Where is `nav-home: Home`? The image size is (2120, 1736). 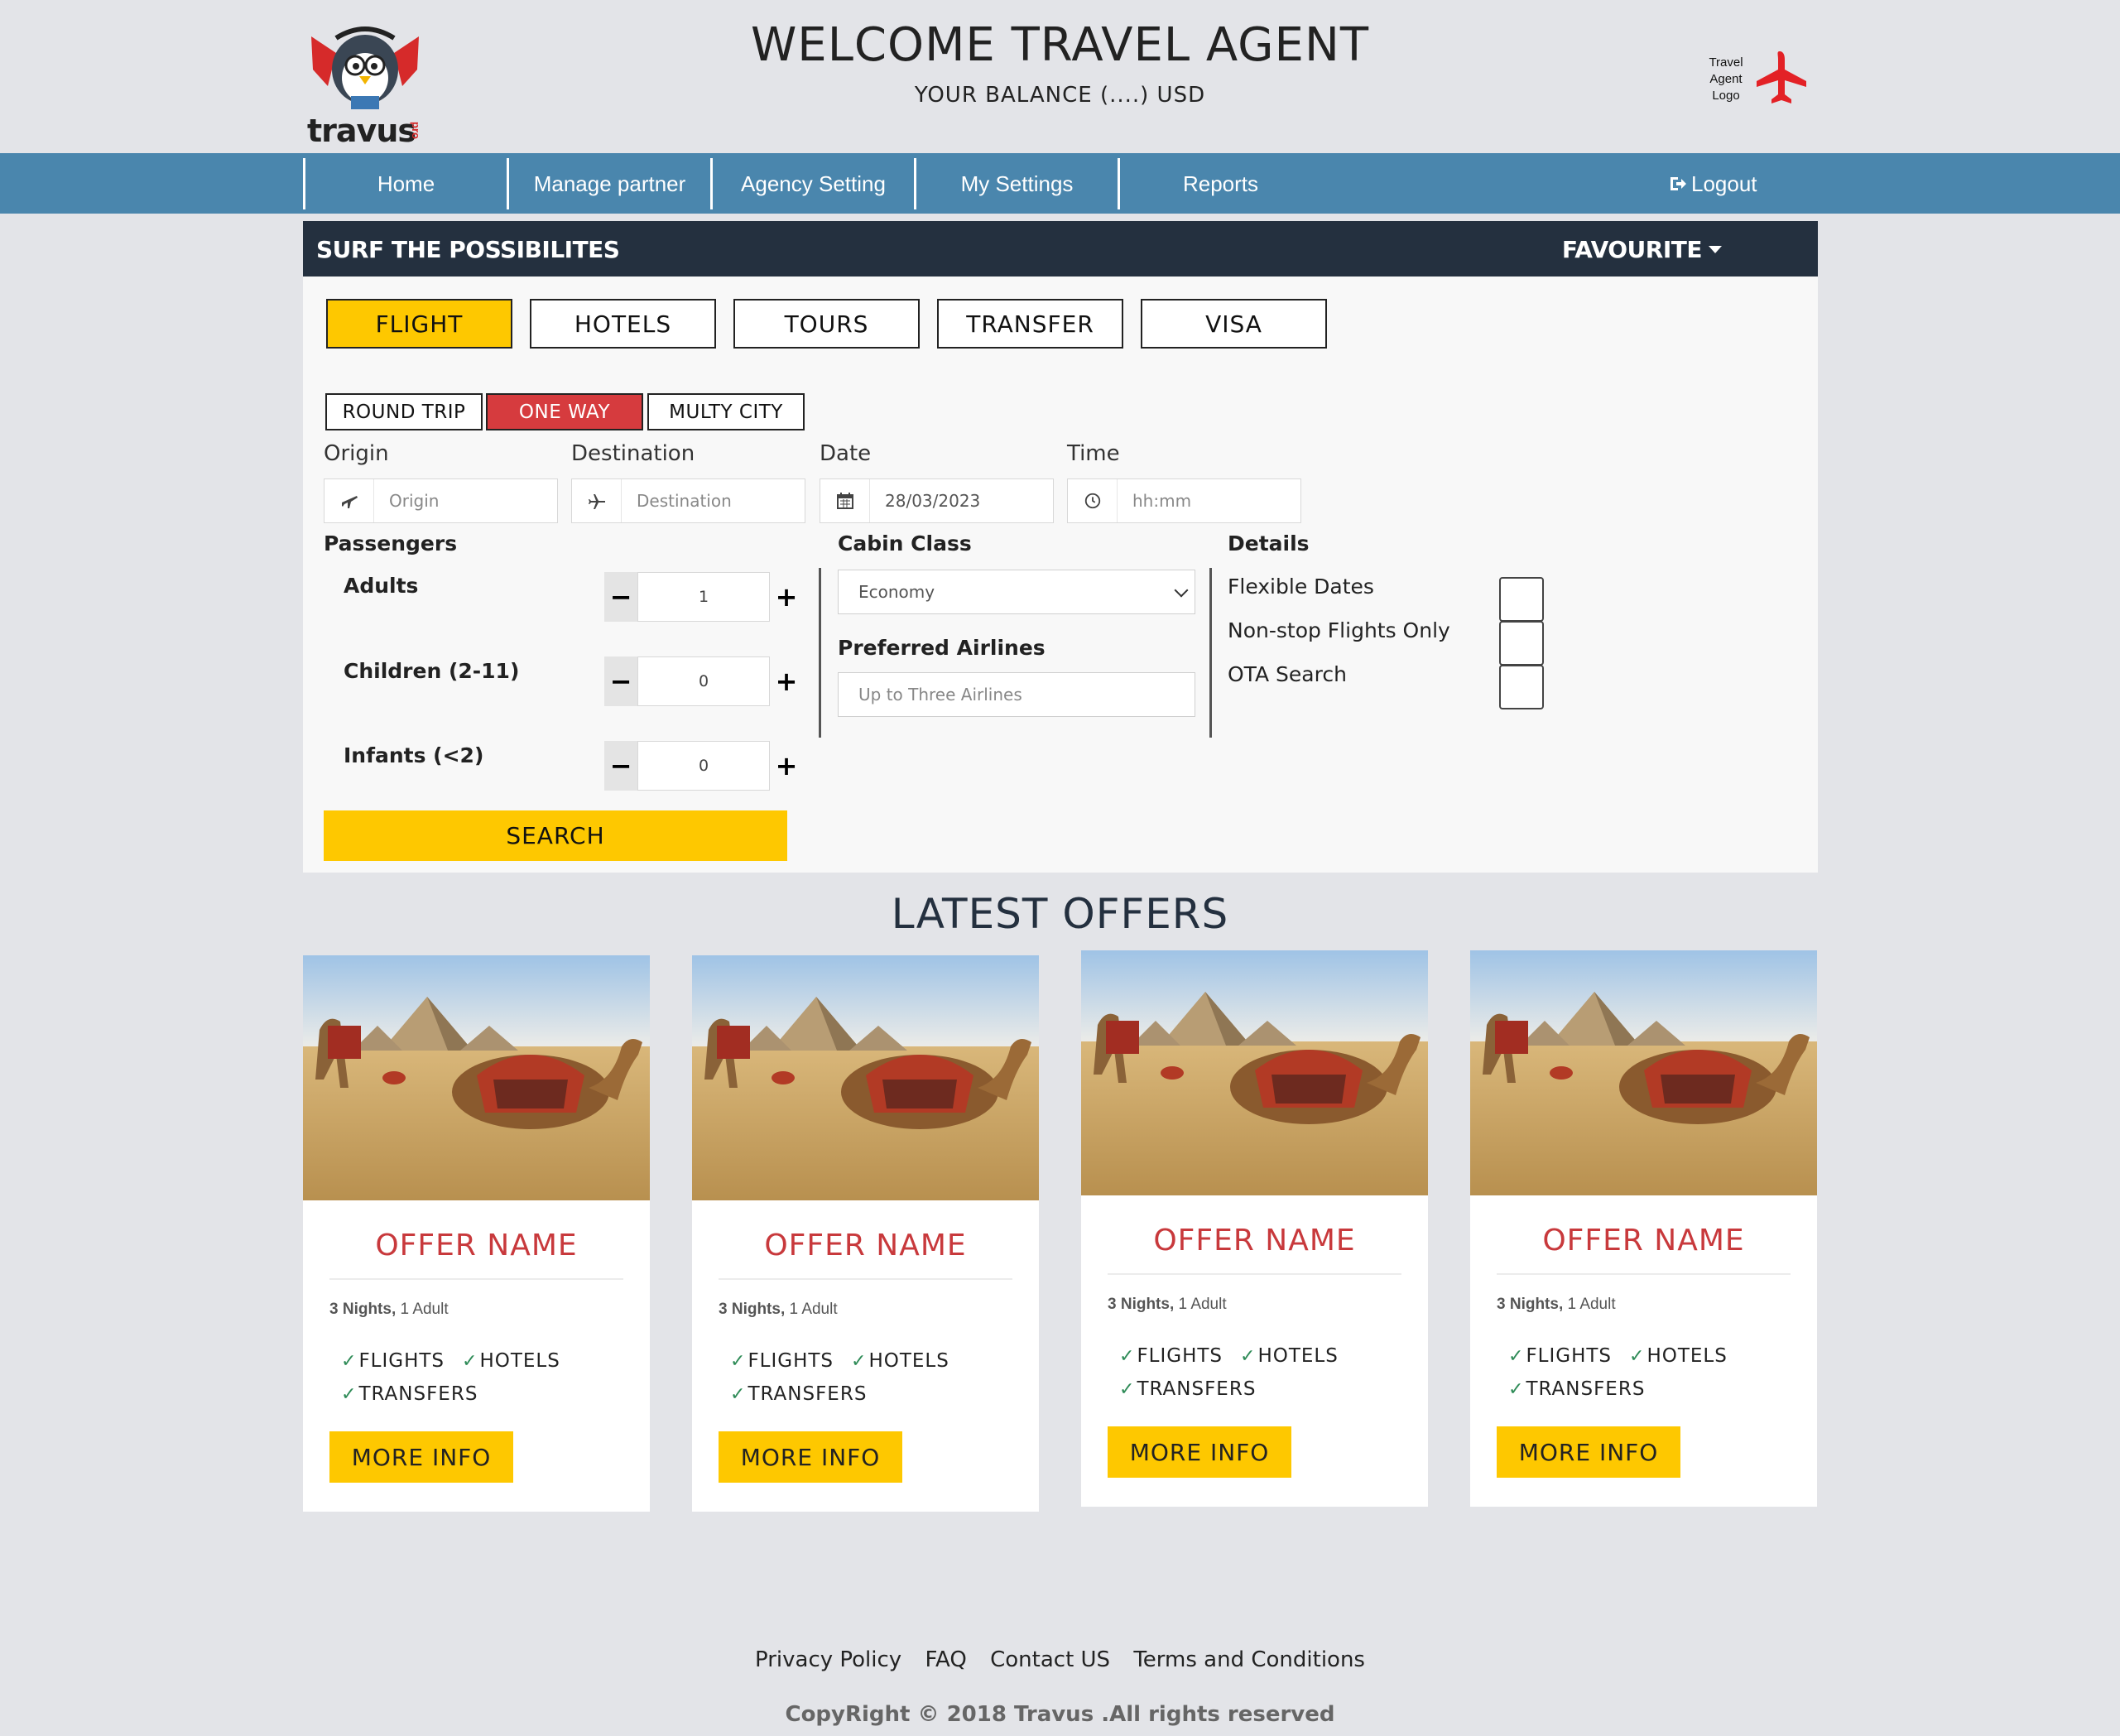 nav-home: Home is located at coordinates (405, 184).